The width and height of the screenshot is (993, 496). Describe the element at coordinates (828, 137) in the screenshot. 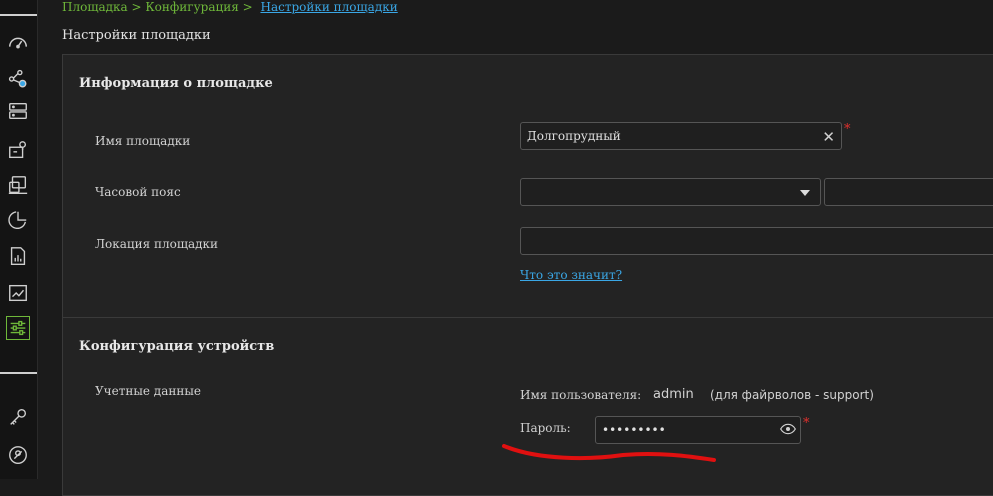

I see `clear-icon: ✕` at that location.